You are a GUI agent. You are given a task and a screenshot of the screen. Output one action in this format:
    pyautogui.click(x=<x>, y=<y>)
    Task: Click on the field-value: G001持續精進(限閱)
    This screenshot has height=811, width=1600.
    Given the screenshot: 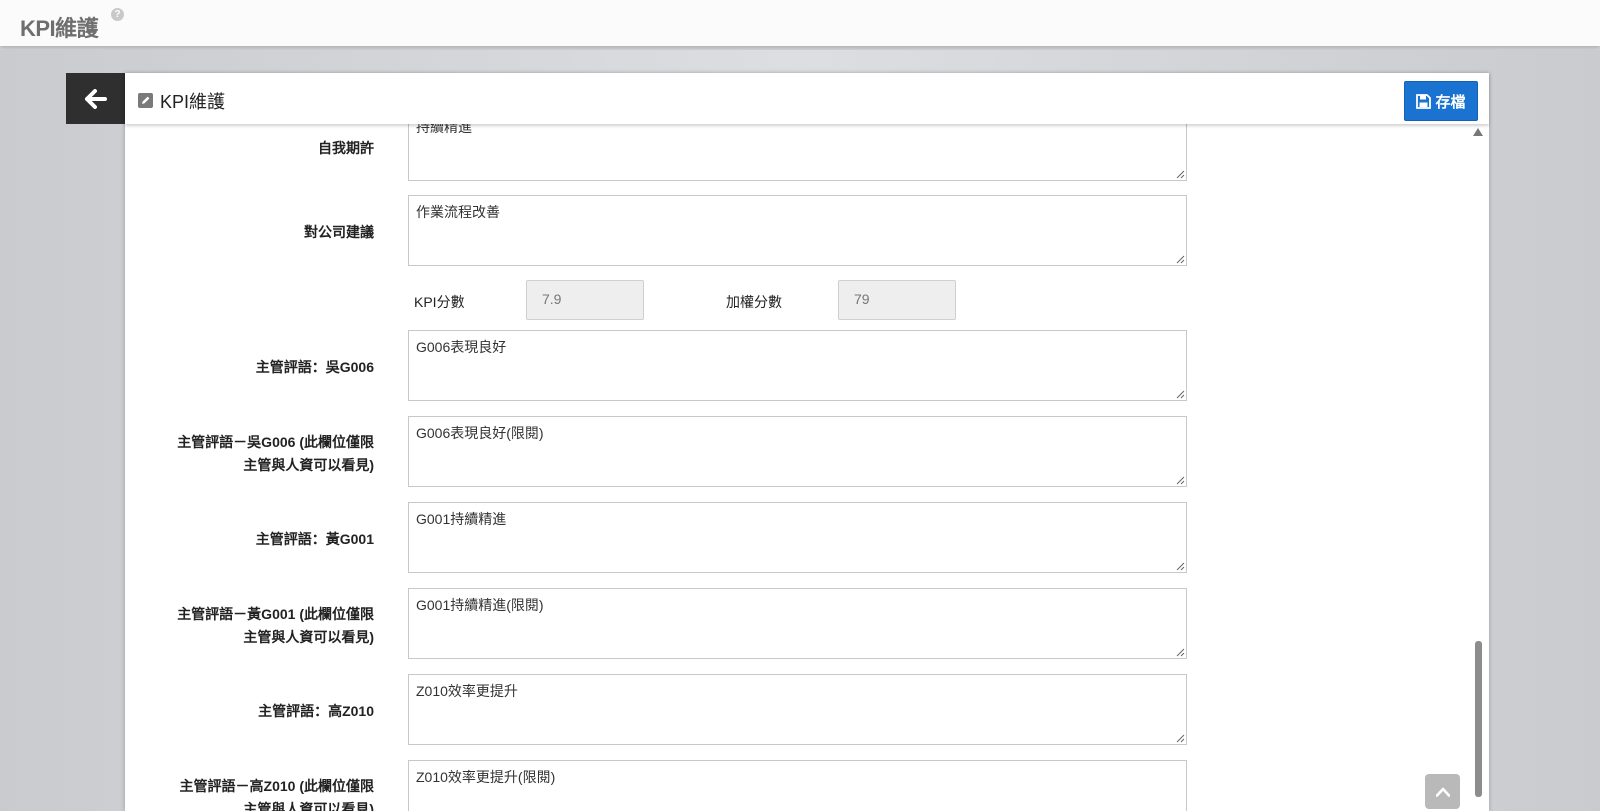 What is the action you would take?
    pyautogui.click(x=480, y=605)
    